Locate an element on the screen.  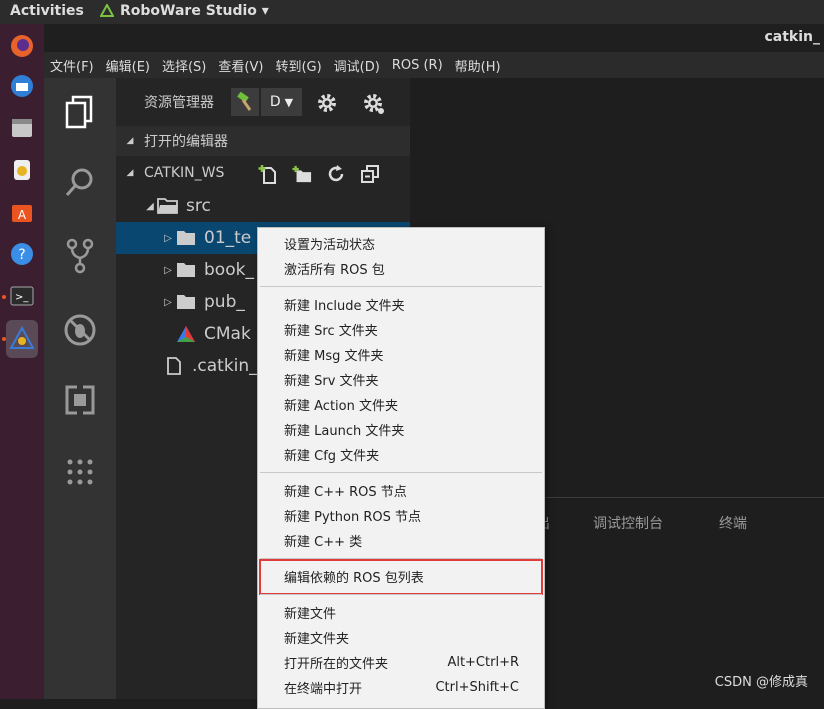
files-icon is located at coordinates (22, 128).